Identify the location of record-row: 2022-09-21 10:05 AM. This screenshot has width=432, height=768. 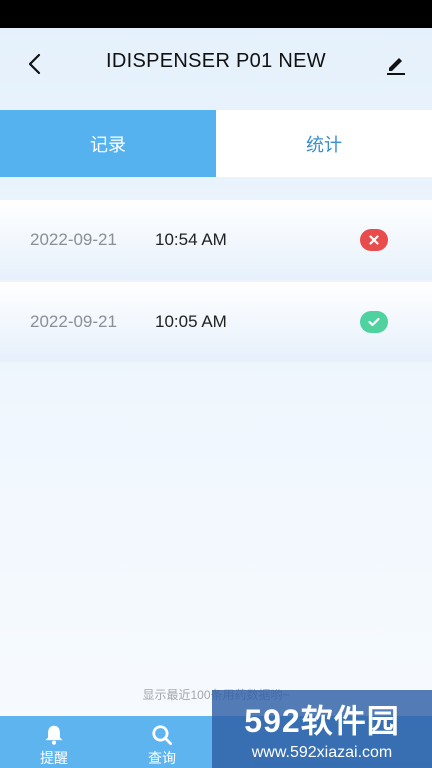
(216, 322).